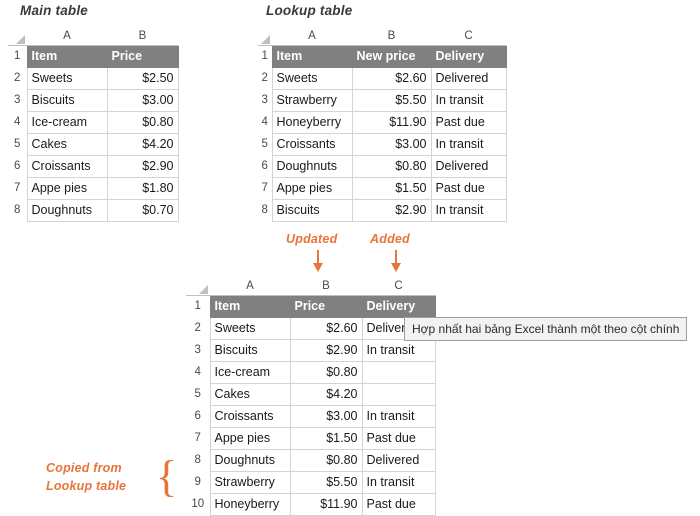 The height and width of the screenshot is (516, 700). I want to click on table-column-label: New price, so click(391, 56).